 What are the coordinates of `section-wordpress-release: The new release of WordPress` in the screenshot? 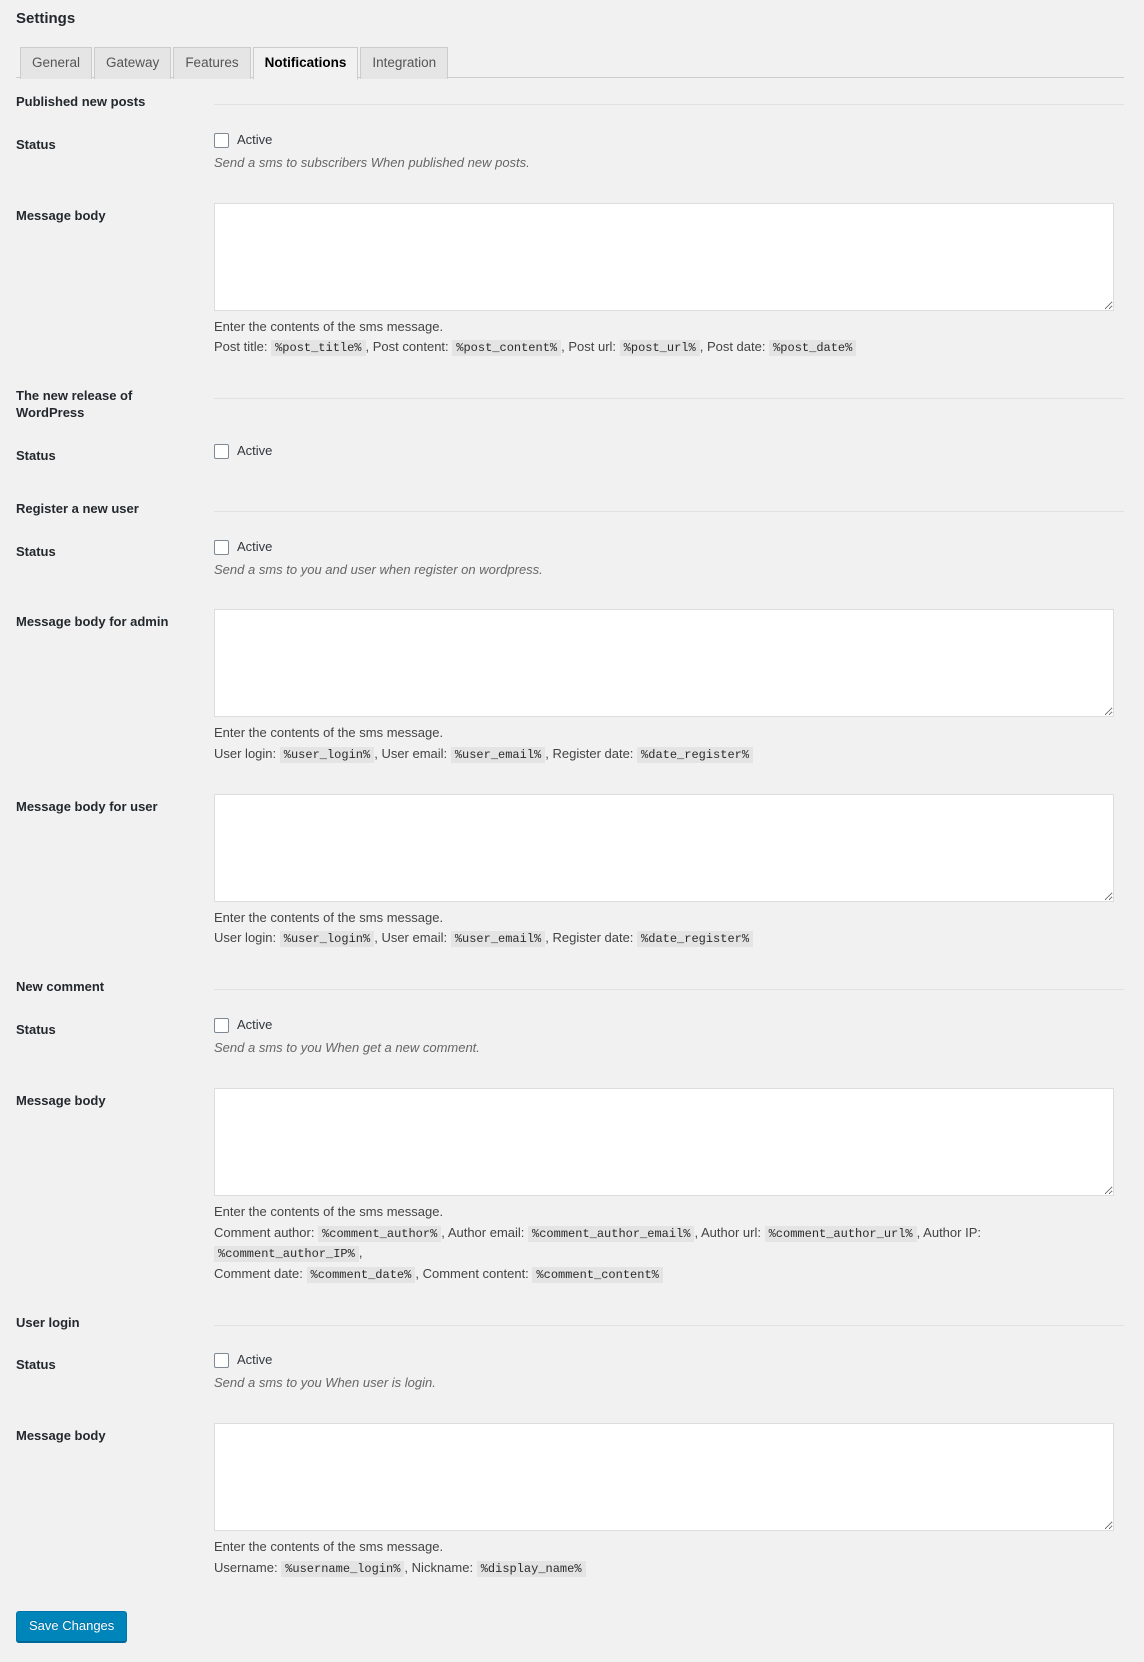 It's located at (570, 400).